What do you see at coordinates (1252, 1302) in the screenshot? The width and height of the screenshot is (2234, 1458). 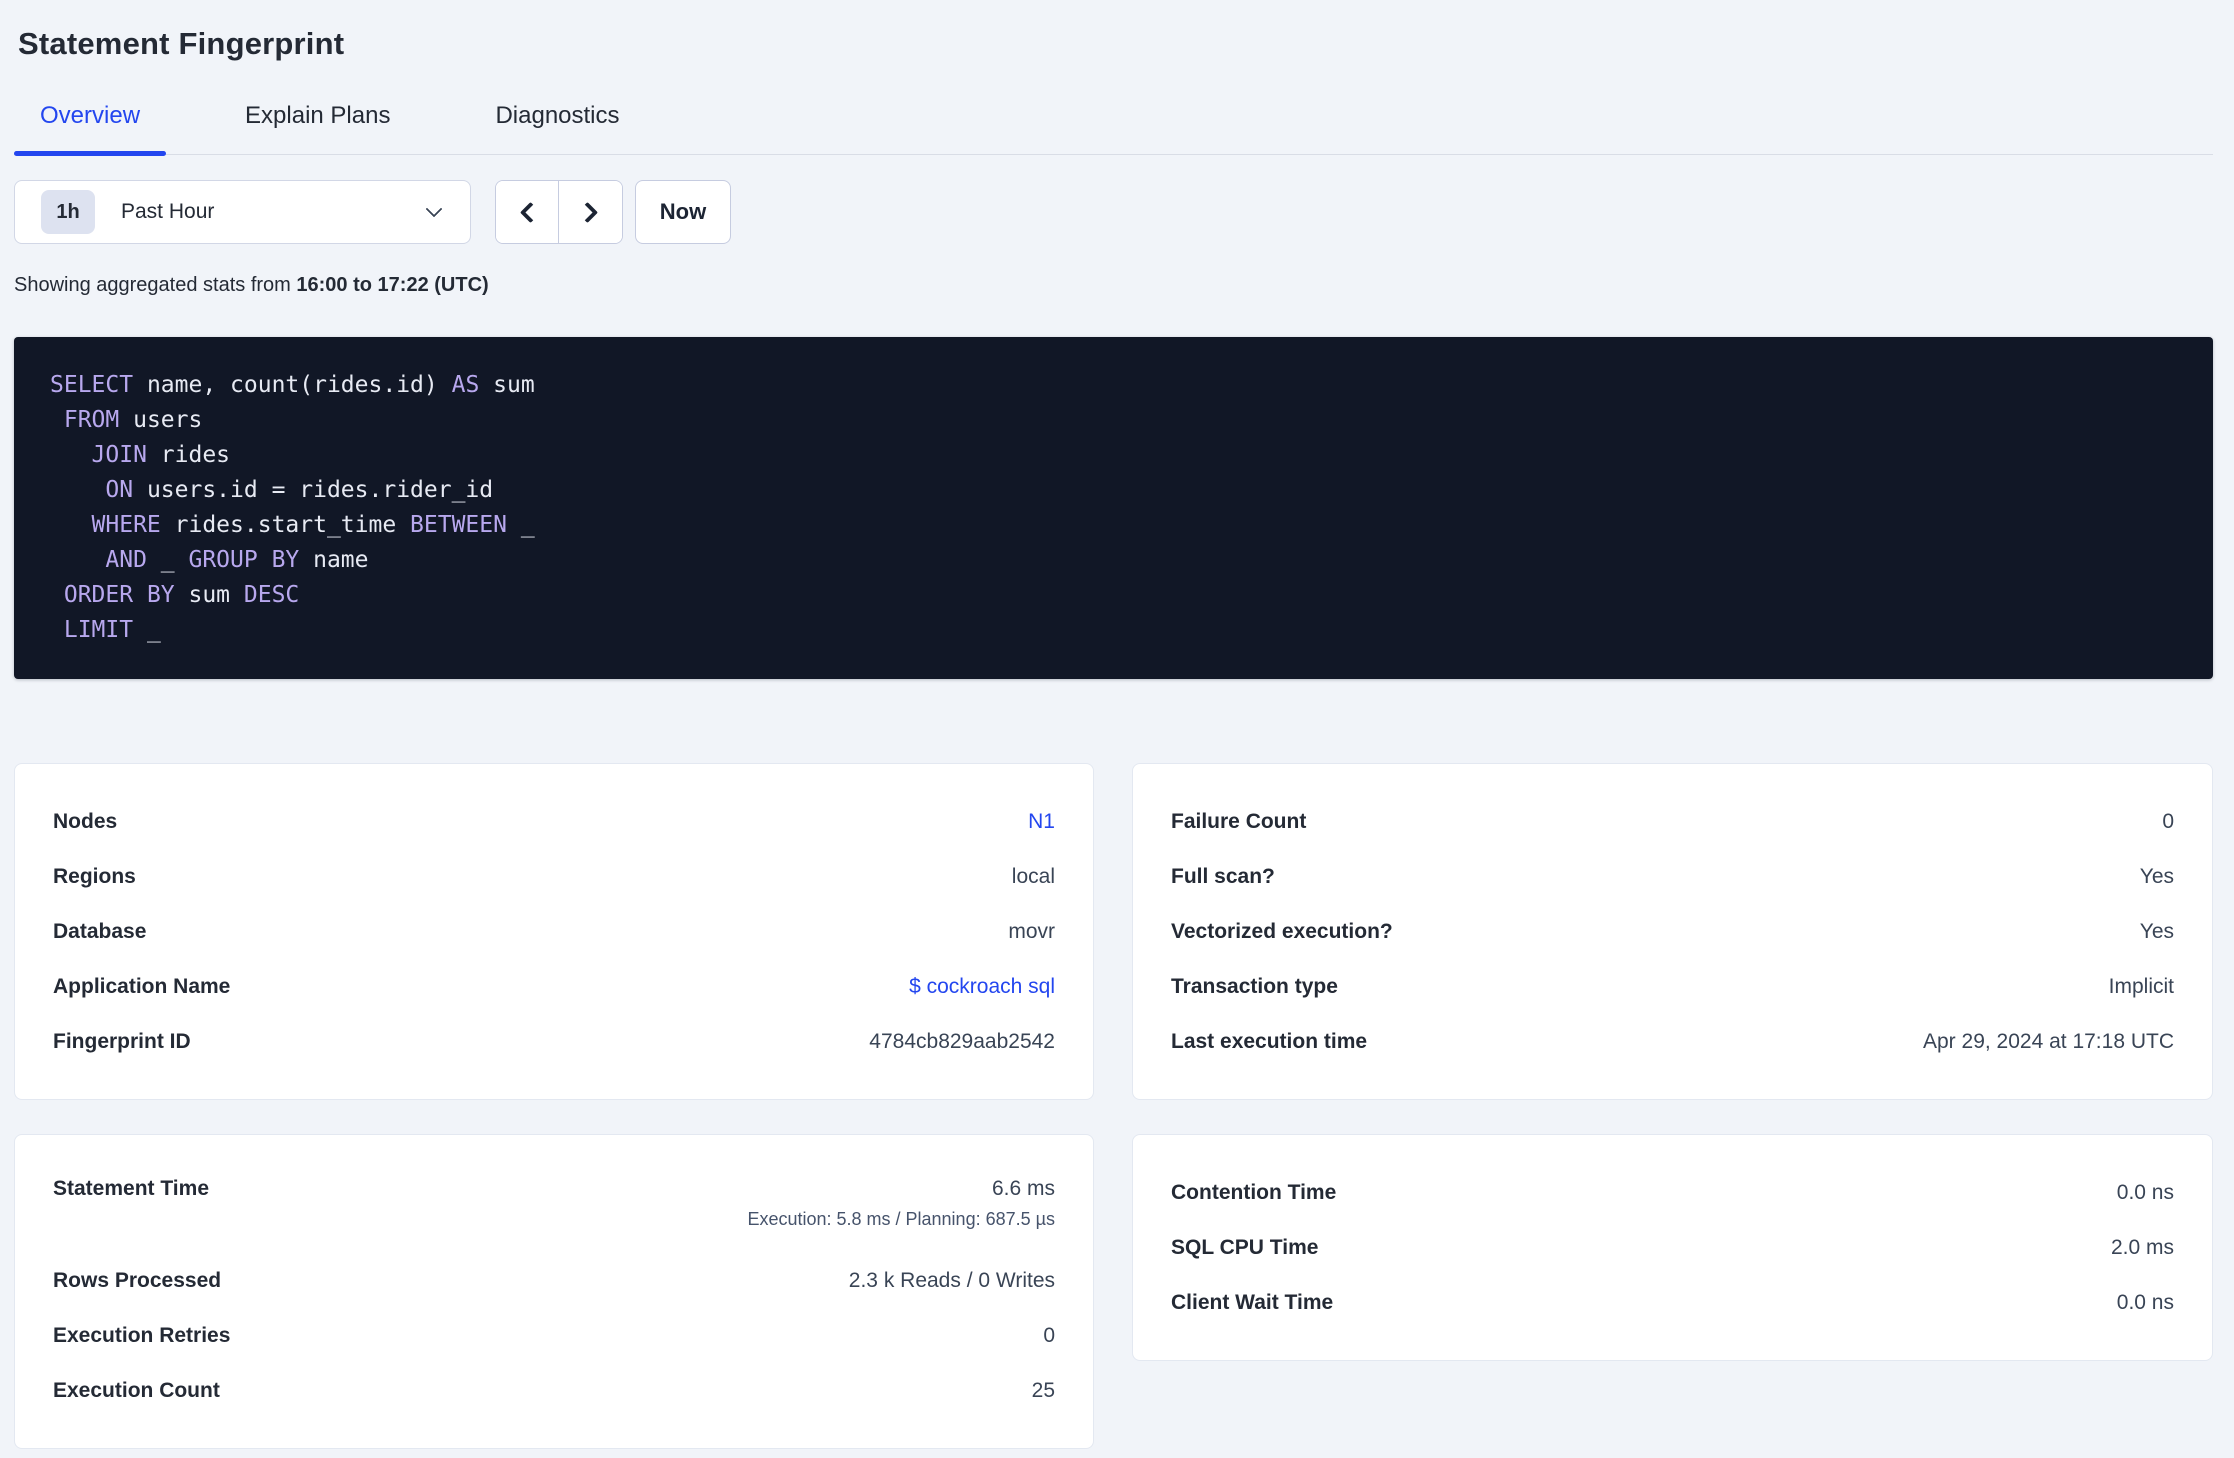 I see `client-wait-time-label: Client Wait Time` at bounding box center [1252, 1302].